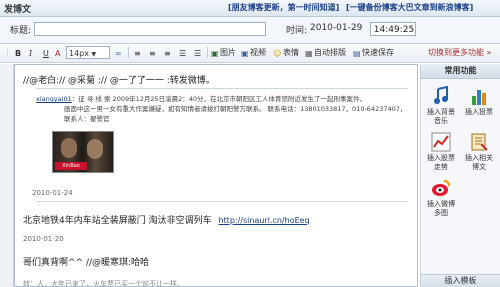 The image size is (500, 287). What do you see at coordinates (150, 29) in the screenshot?
I see `title-input` at bounding box center [150, 29].